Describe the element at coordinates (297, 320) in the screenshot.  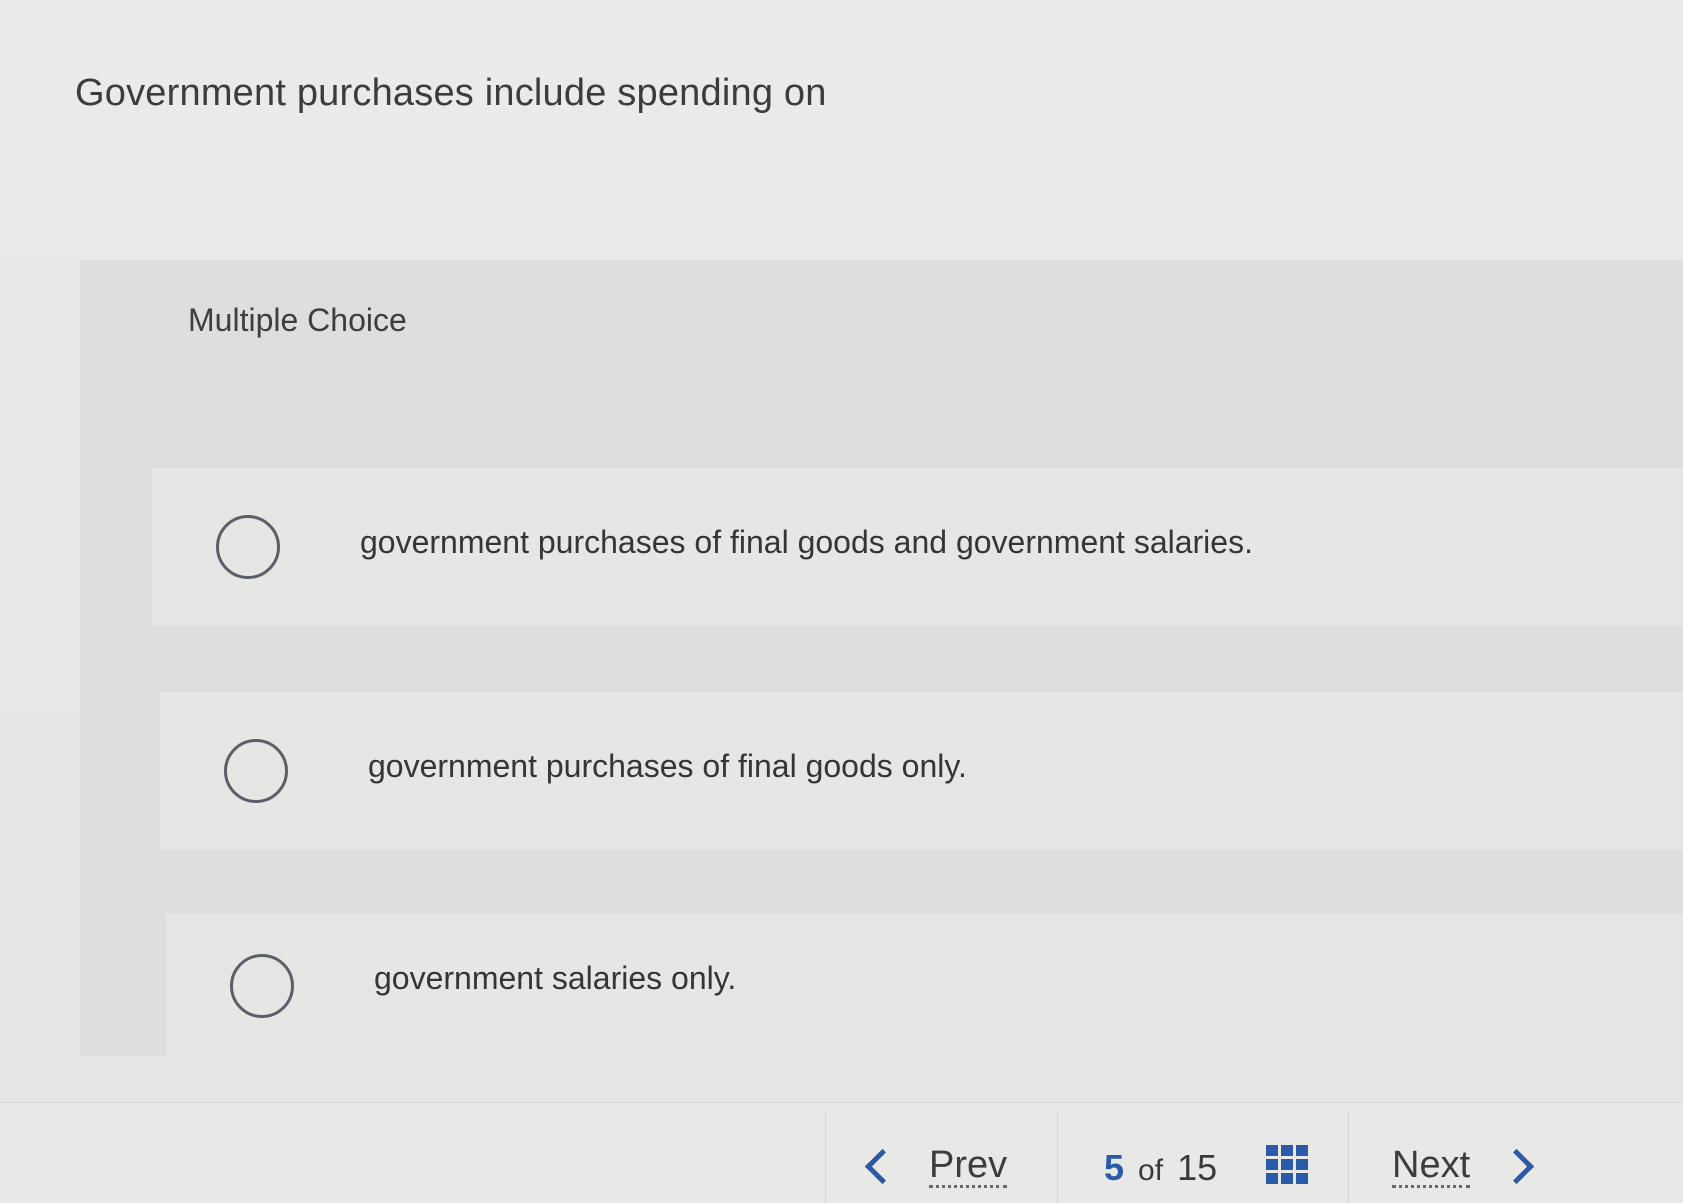
I see `multiple-choice-label: Multiple Choice` at that location.